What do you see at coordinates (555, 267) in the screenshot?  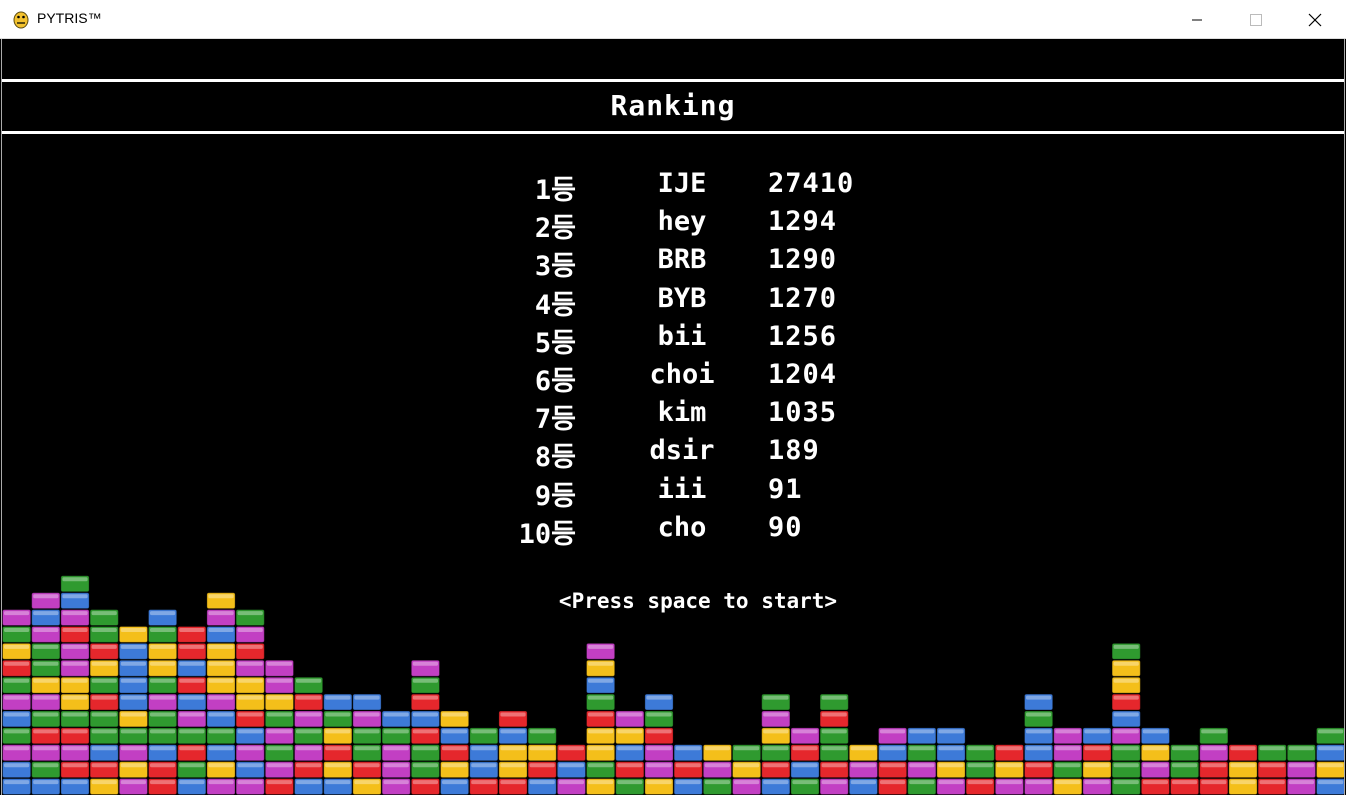 I see `rank-label: 3등` at bounding box center [555, 267].